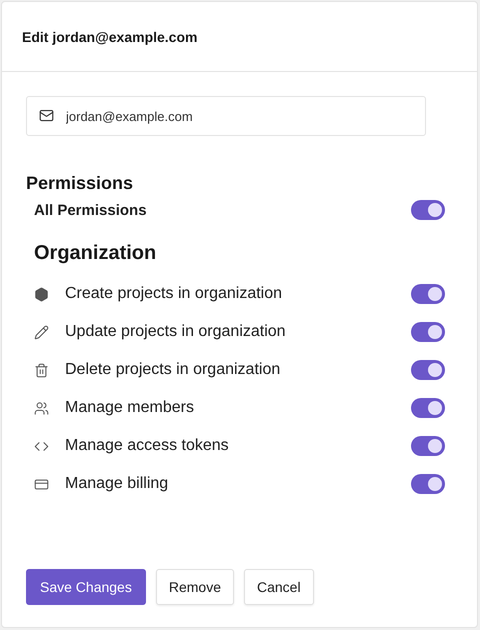 The width and height of the screenshot is (480, 630). Describe the element at coordinates (195, 587) in the screenshot. I see `action-button: Remove` at that location.